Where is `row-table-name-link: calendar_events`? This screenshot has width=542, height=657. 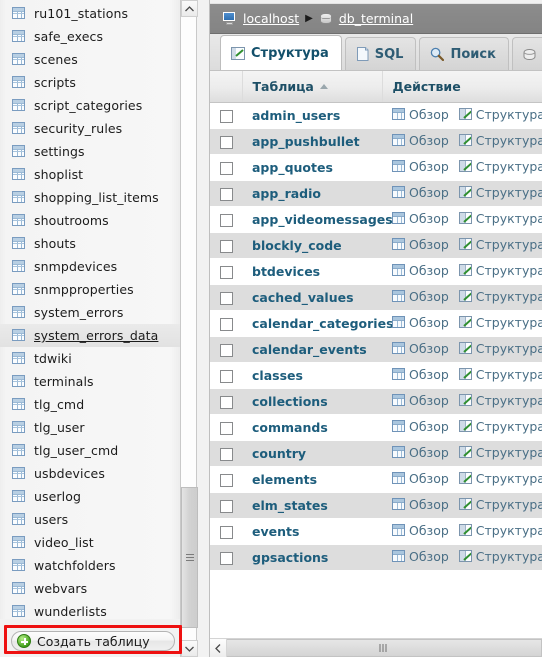 row-table-name-link: calendar_events is located at coordinates (309, 349).